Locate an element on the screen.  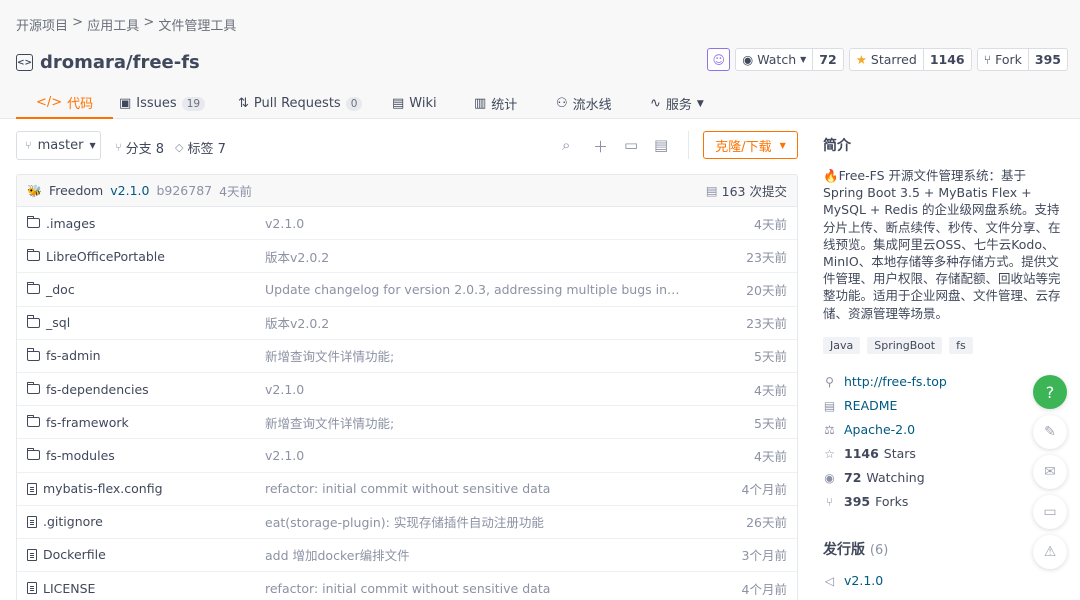
file-name-cell: LICENSE is located at coordinates (61, 588).